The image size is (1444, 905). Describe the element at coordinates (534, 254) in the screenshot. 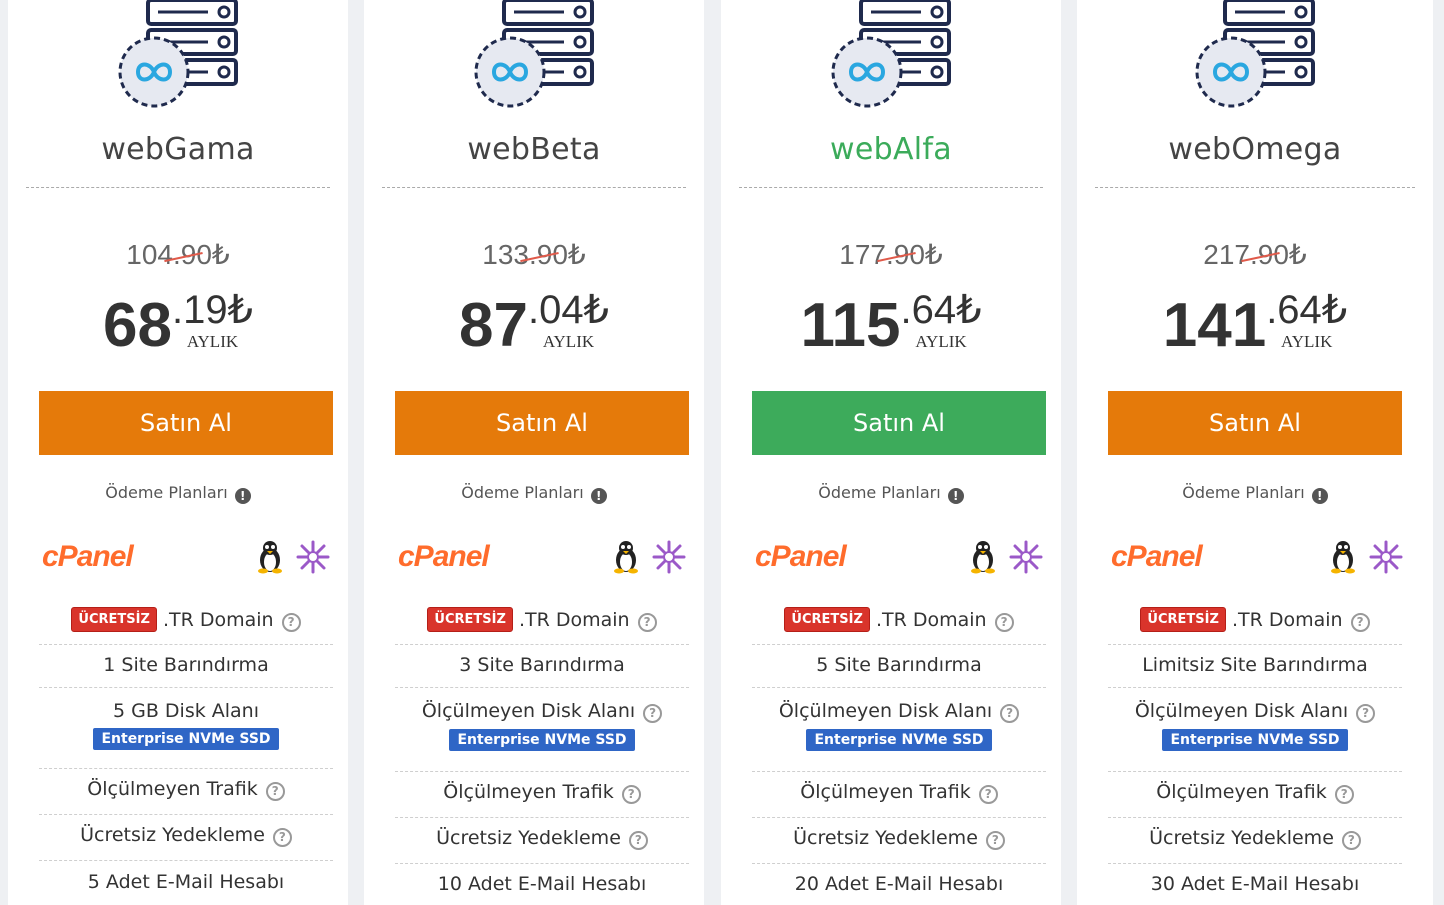

I see `old-price: 133.90₺` at that location.